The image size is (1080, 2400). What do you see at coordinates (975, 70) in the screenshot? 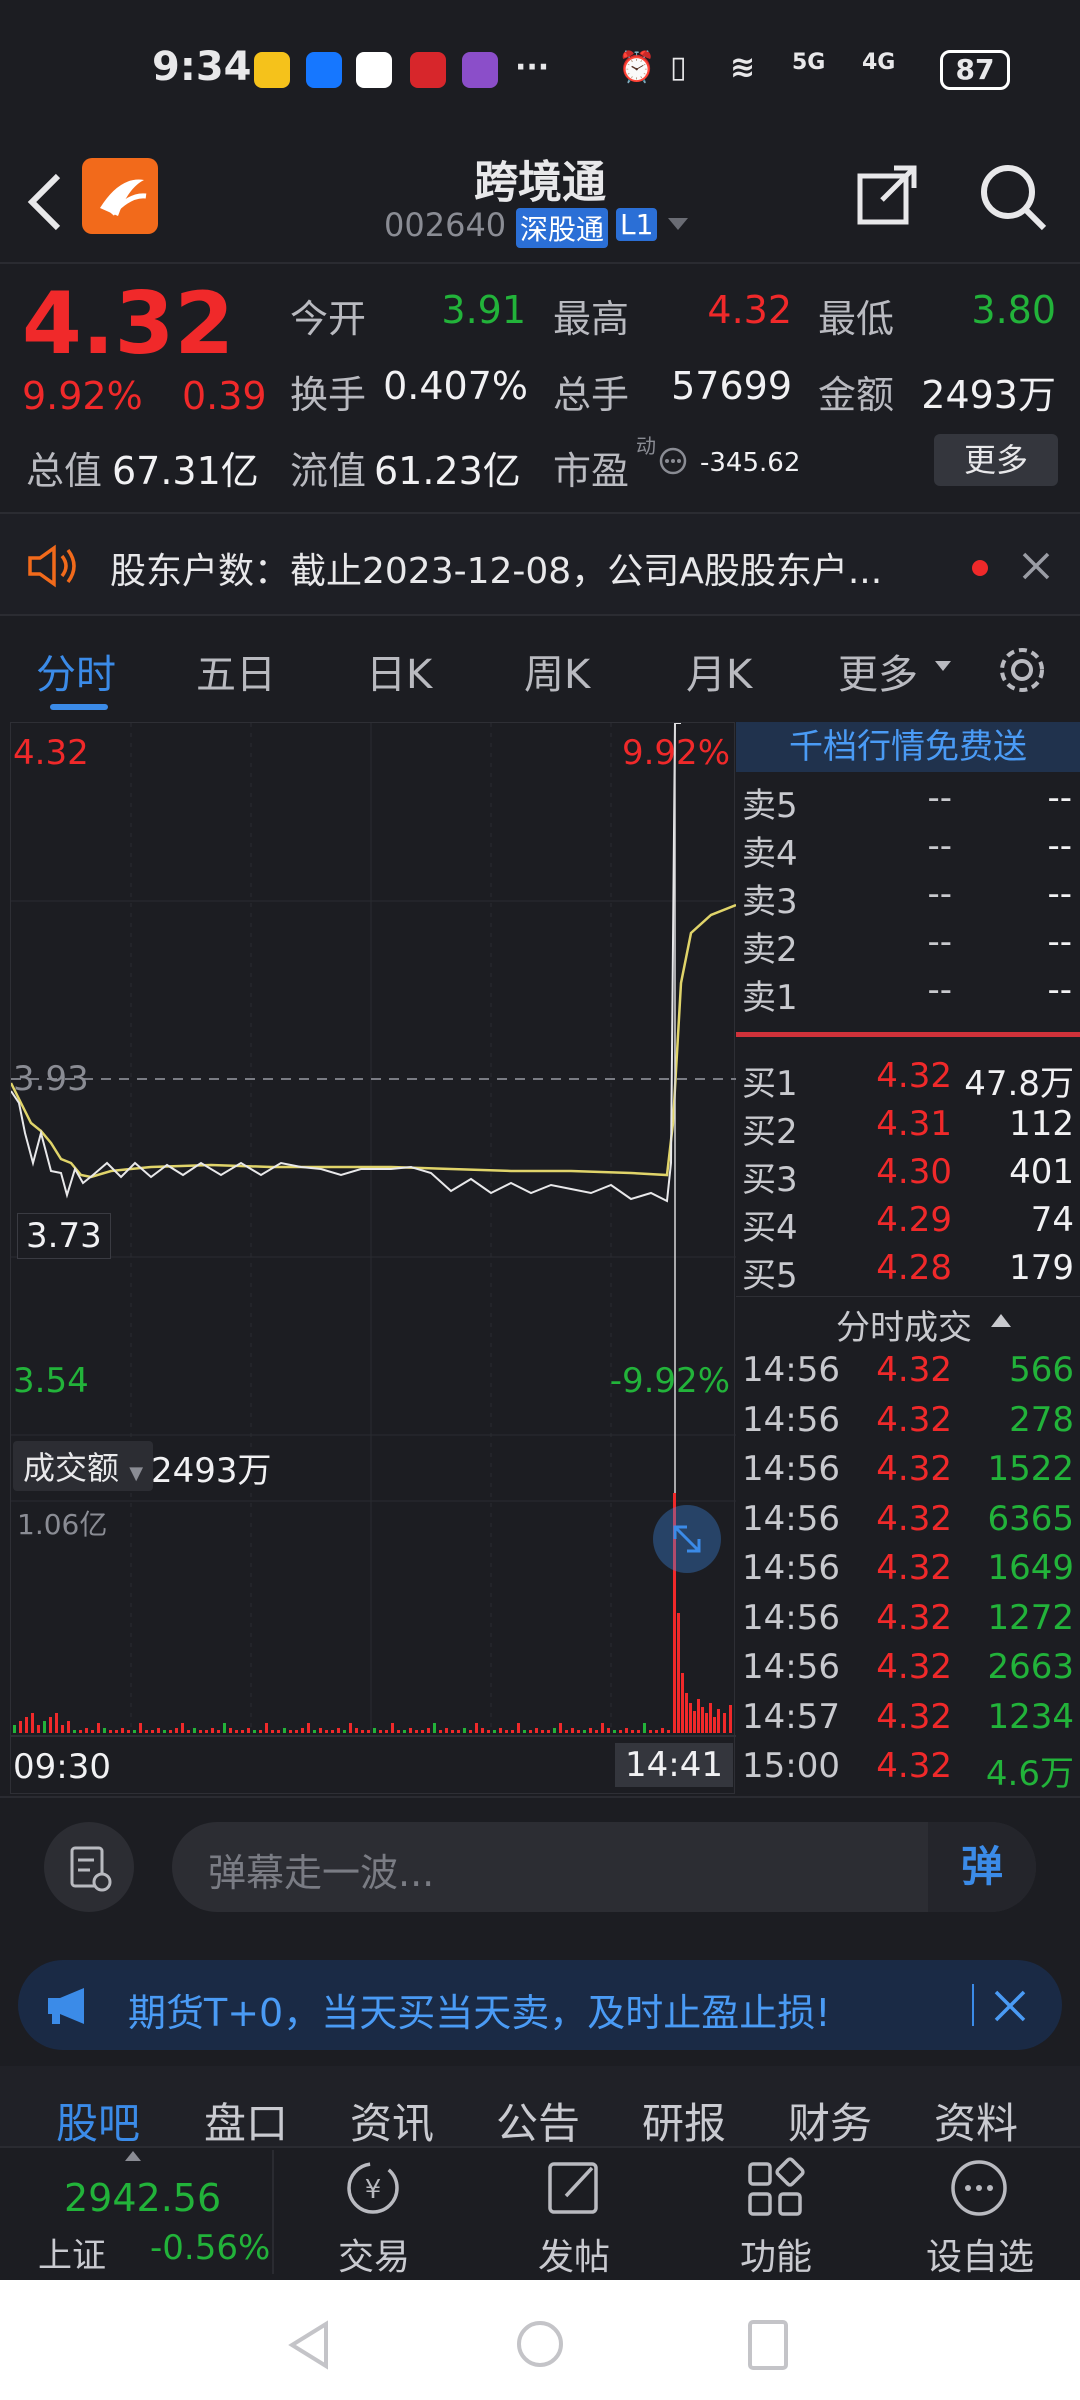
I see `battery-icon: 87` at bounding box center [975, 70].